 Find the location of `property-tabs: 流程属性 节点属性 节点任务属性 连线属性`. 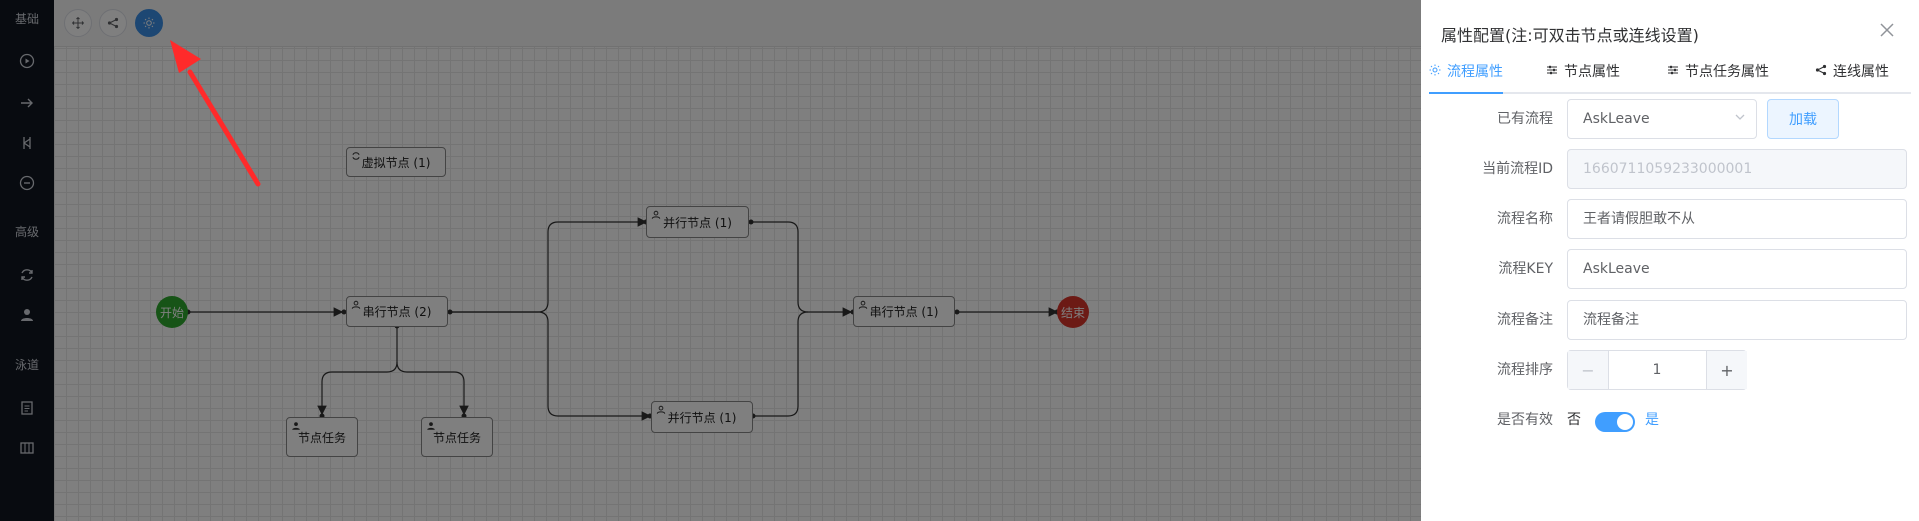

property-tabs: 流程属性 节点属性 节点任务属性 连线属性 is located at coordinates (1670, 76).